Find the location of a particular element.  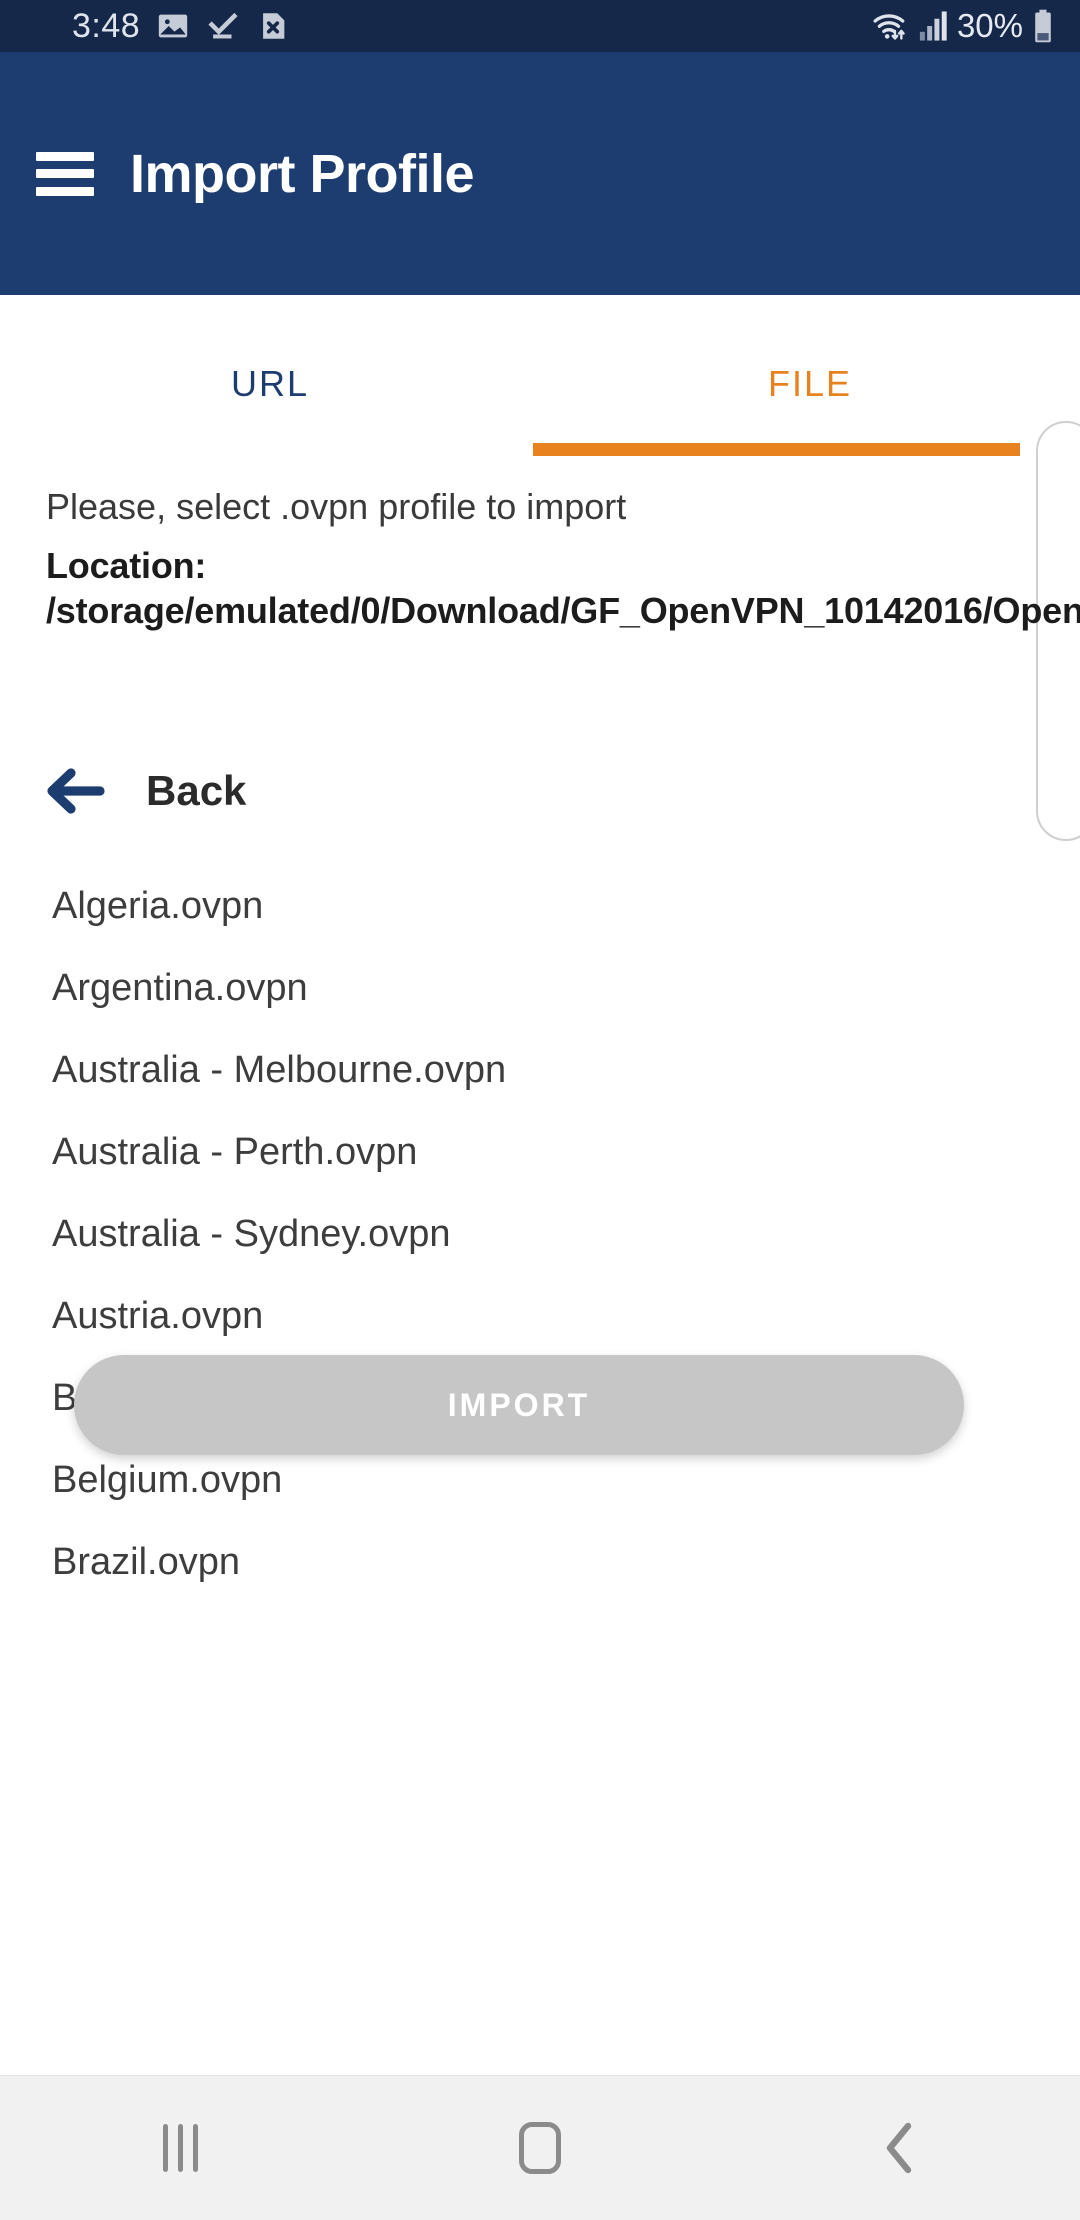

file-list-item: Australia - Melbourne.ovpn is located at coordinates (540, 1070).